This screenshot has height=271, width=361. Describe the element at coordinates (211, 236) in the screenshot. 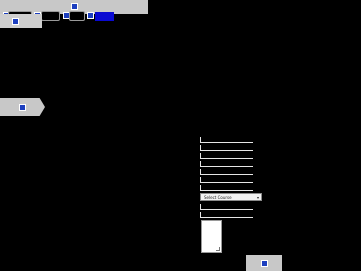

I see `notes-textarea` at that location.